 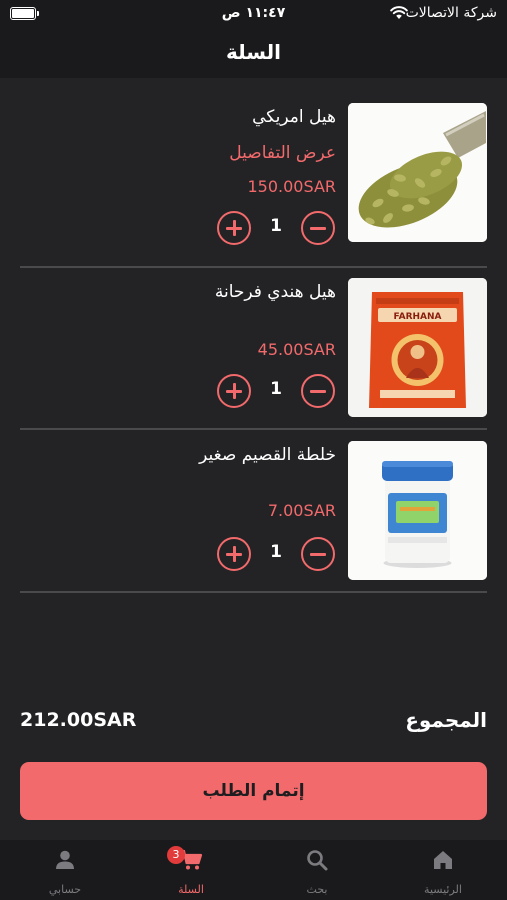 I want to click on product-name: خلطة القصيم صغير, so click(x=267, y=455).